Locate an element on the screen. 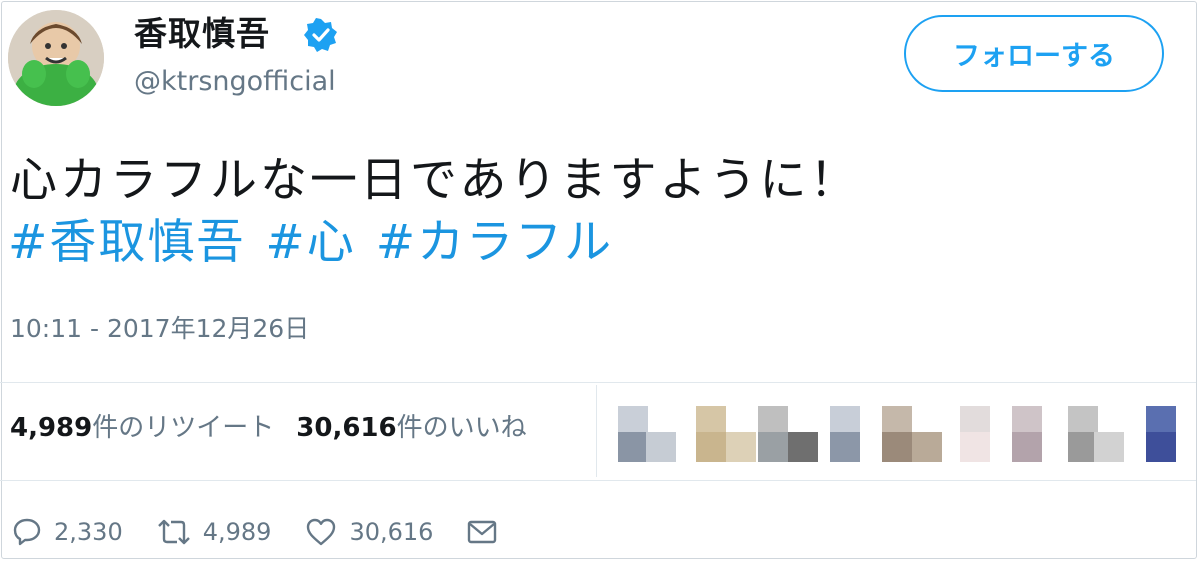 Image resolution: width=1200 pixels, height=562 pixels. hashtag-line: #香取慎吾 #心 #カラフル is located at coordinates (320, 243).